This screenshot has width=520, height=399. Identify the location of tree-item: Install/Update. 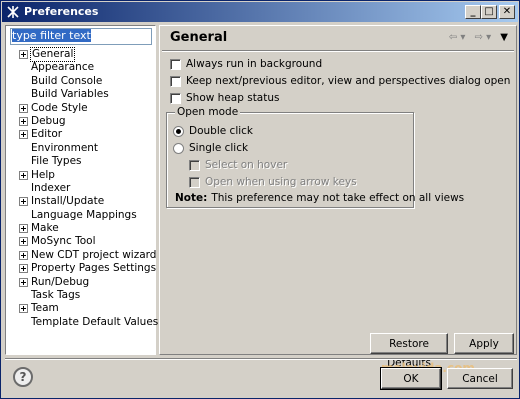
(81, 201).